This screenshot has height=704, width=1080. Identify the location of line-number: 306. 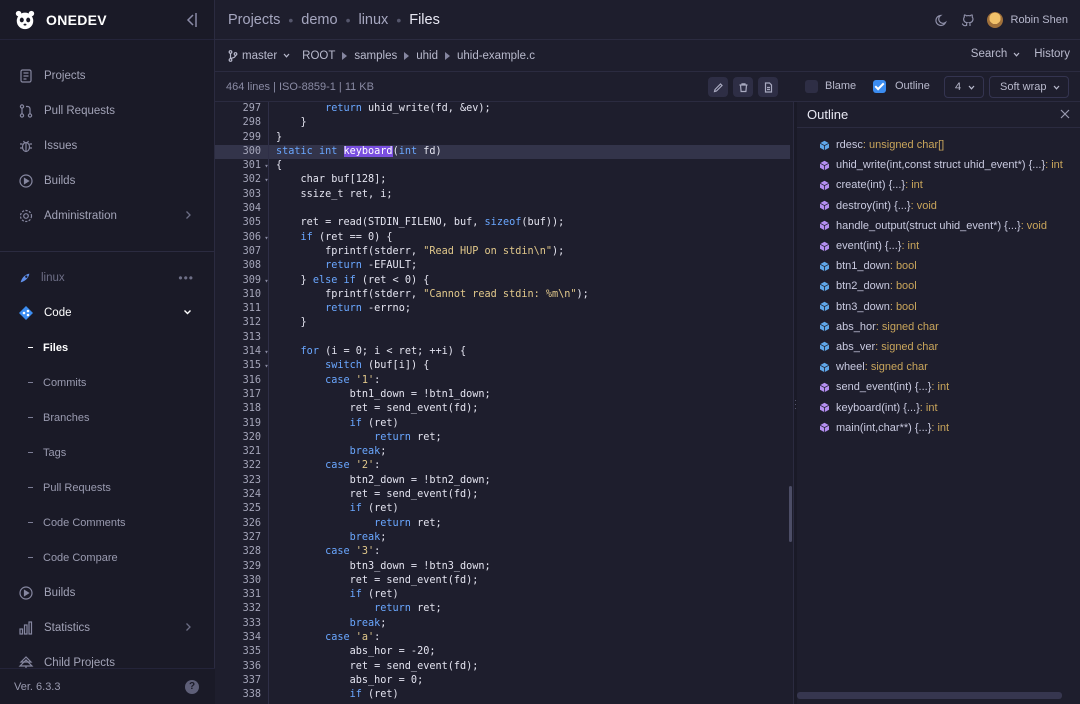
(238, 238).